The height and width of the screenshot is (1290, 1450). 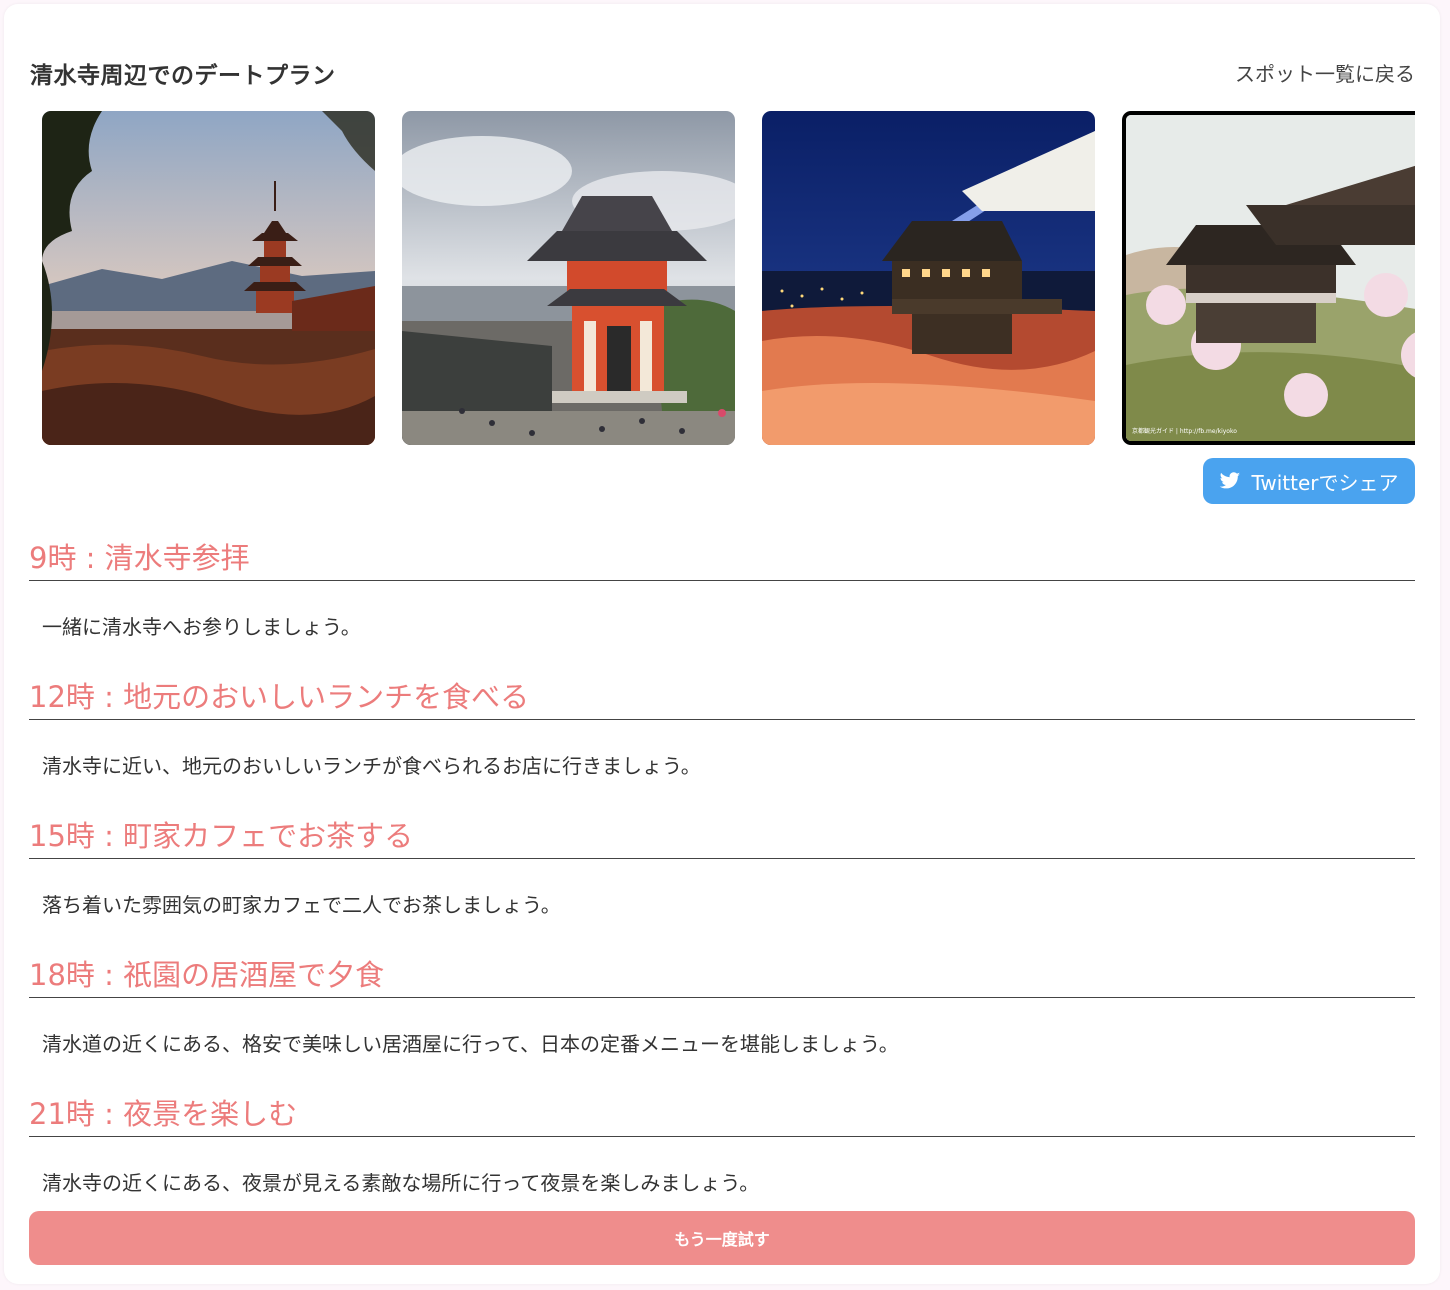 What do you see at coordinates (401, 1183) in the screenshot?
I see `schedule-description: 清水寺の近くにある、夜景が見える素敵な場所に行って夜景を楽しみましょう。` at bounding box center [401, 1183].